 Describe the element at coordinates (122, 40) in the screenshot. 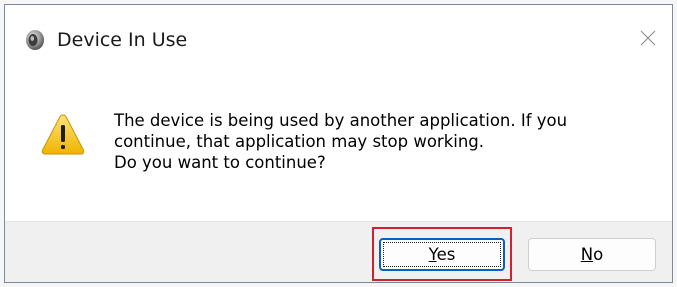

I see `window-title: Device In Use` at that location.